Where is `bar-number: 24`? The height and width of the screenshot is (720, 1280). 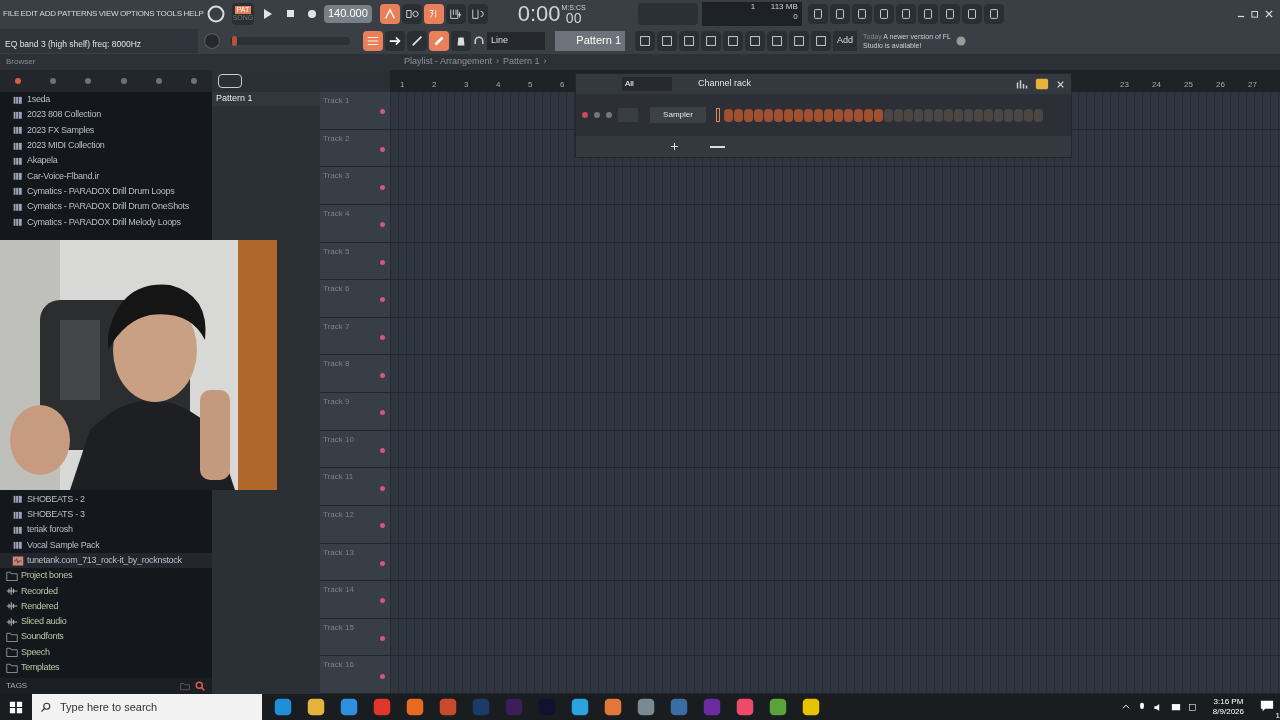 bar-number: 24 is located at coordinates (1157, 85).